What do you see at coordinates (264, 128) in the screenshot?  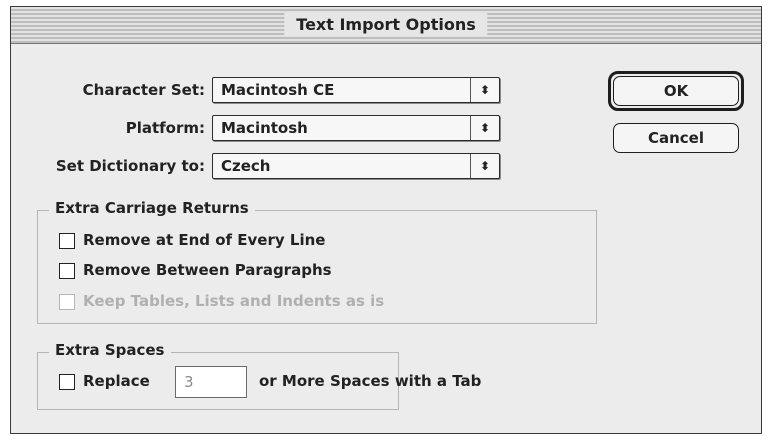 I see `platform-value: Macintosh` at bounding box center [264, 128].